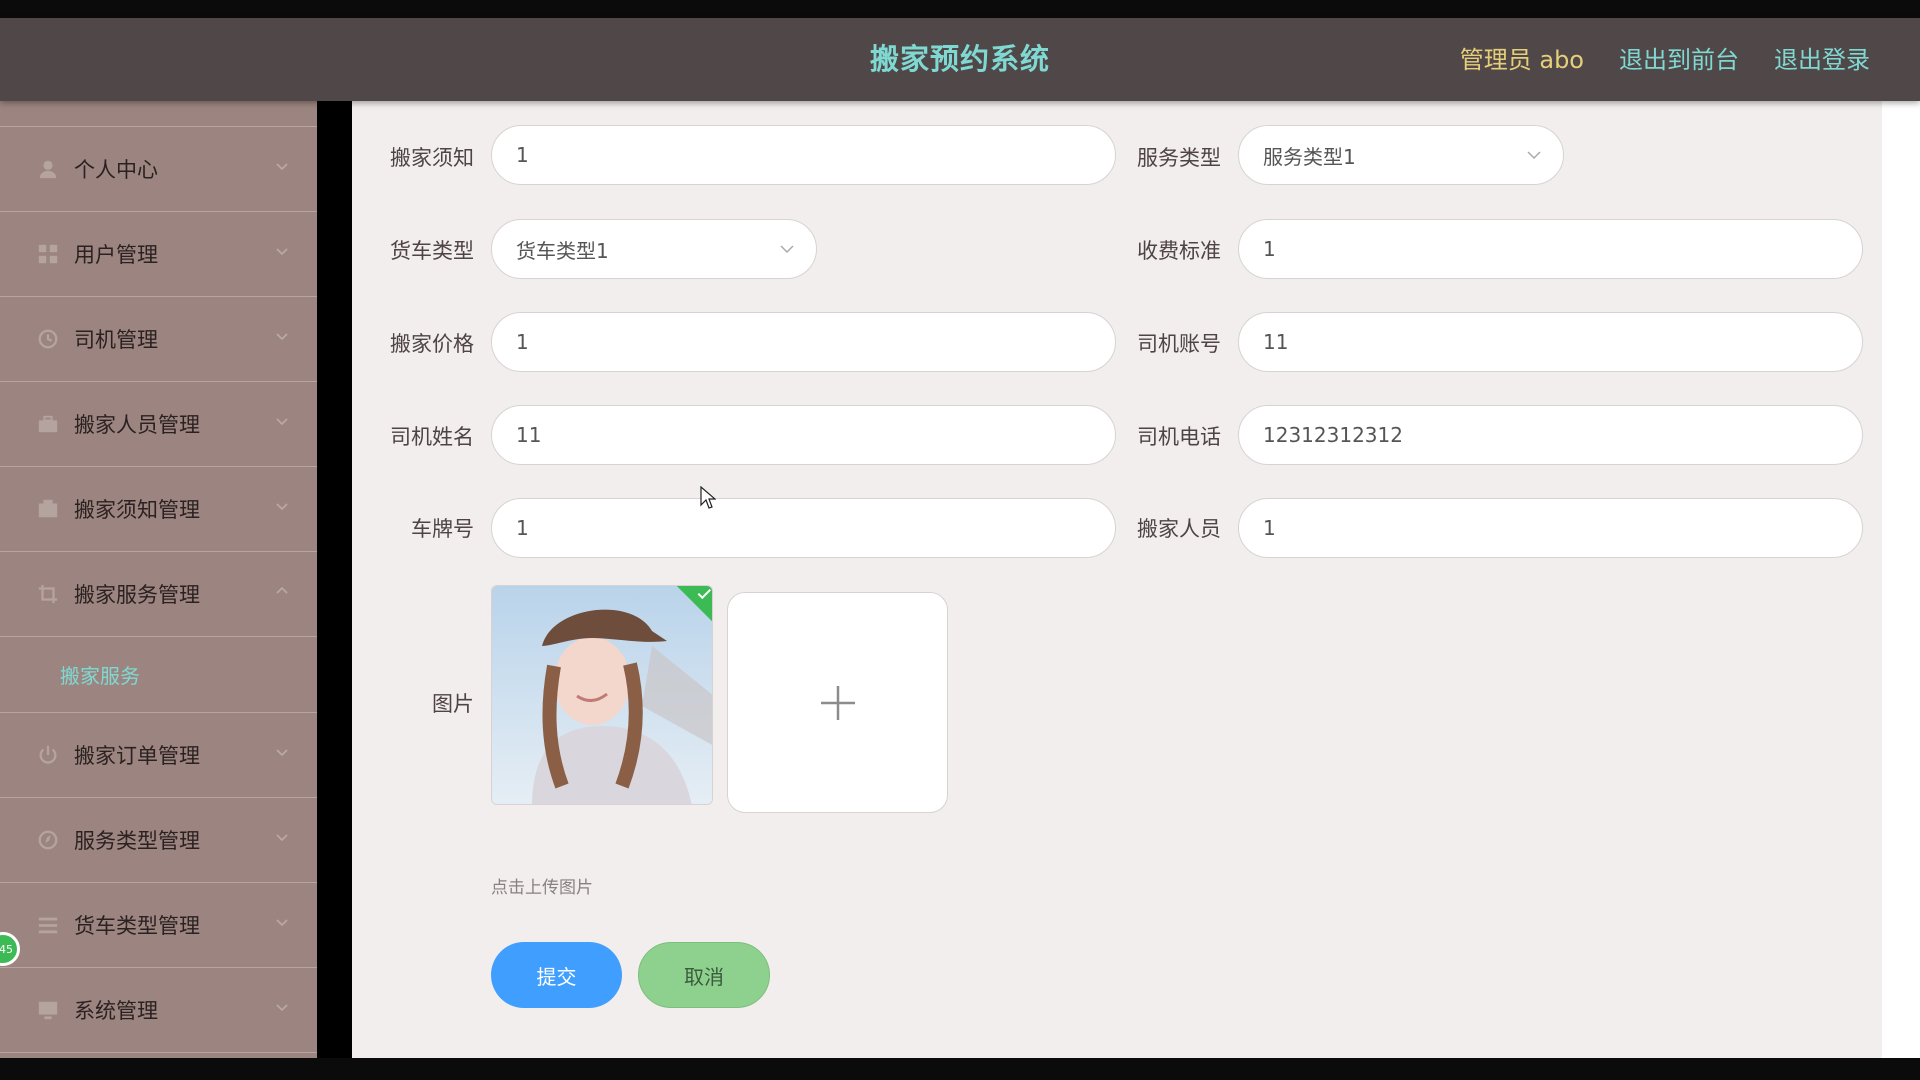 The height and width of the screenshot is (1080, 1920). Describe the element at coordinates (432, 158) in the screenshot. I see `notice-label: 搬家须知` at that location.